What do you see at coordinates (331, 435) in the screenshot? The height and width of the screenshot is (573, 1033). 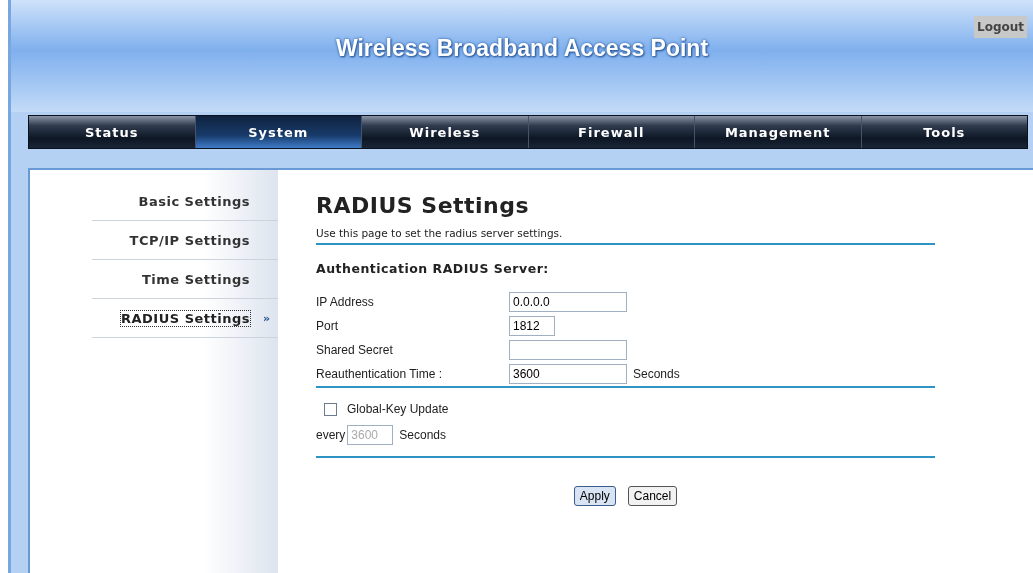 I see `every-label: every` at bounding box center [331, 435].